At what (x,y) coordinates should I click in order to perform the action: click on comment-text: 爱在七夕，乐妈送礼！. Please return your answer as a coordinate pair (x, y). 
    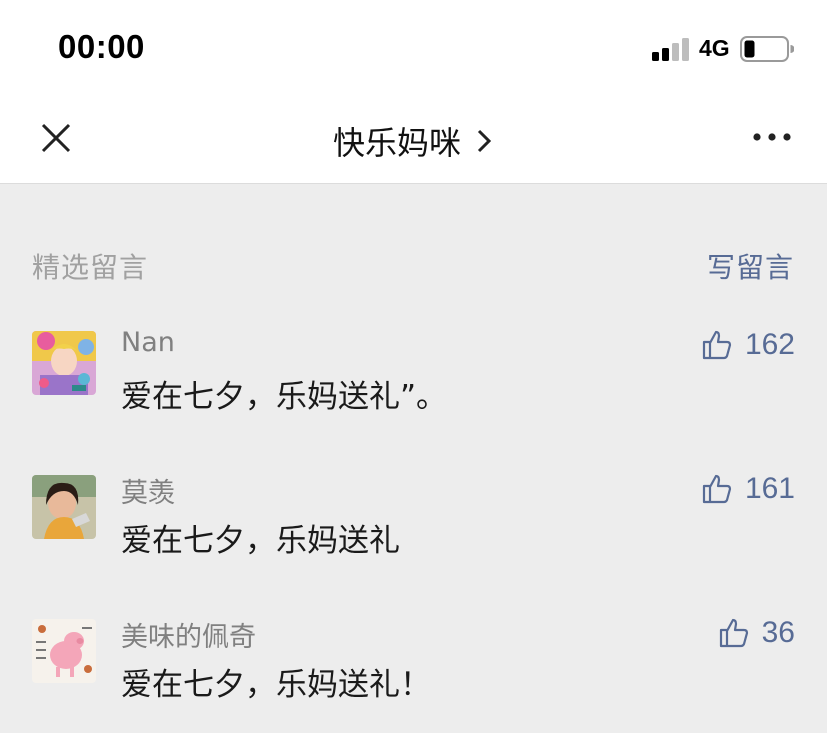
    Looking at the image, I should click on (276, 685).